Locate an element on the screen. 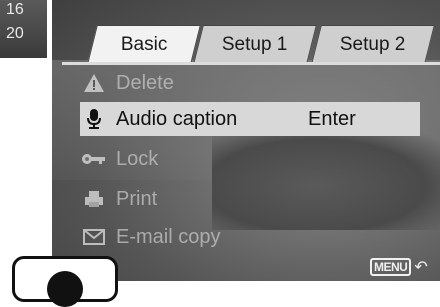 This screenshot has width=440, height=307. menu-item-lock-label: Lock is located at coordinates (137, 158).